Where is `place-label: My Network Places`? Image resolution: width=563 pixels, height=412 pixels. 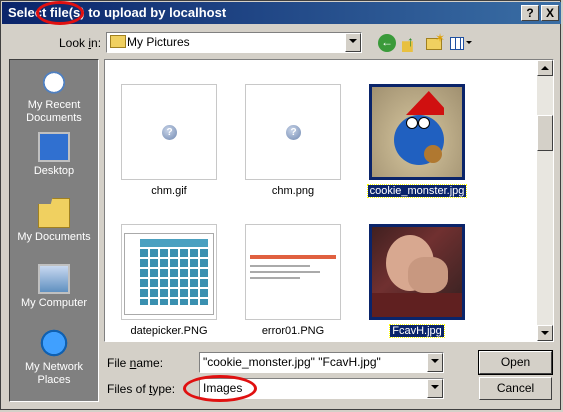
place-label: My Network Places is located at coordinates (54, 373).